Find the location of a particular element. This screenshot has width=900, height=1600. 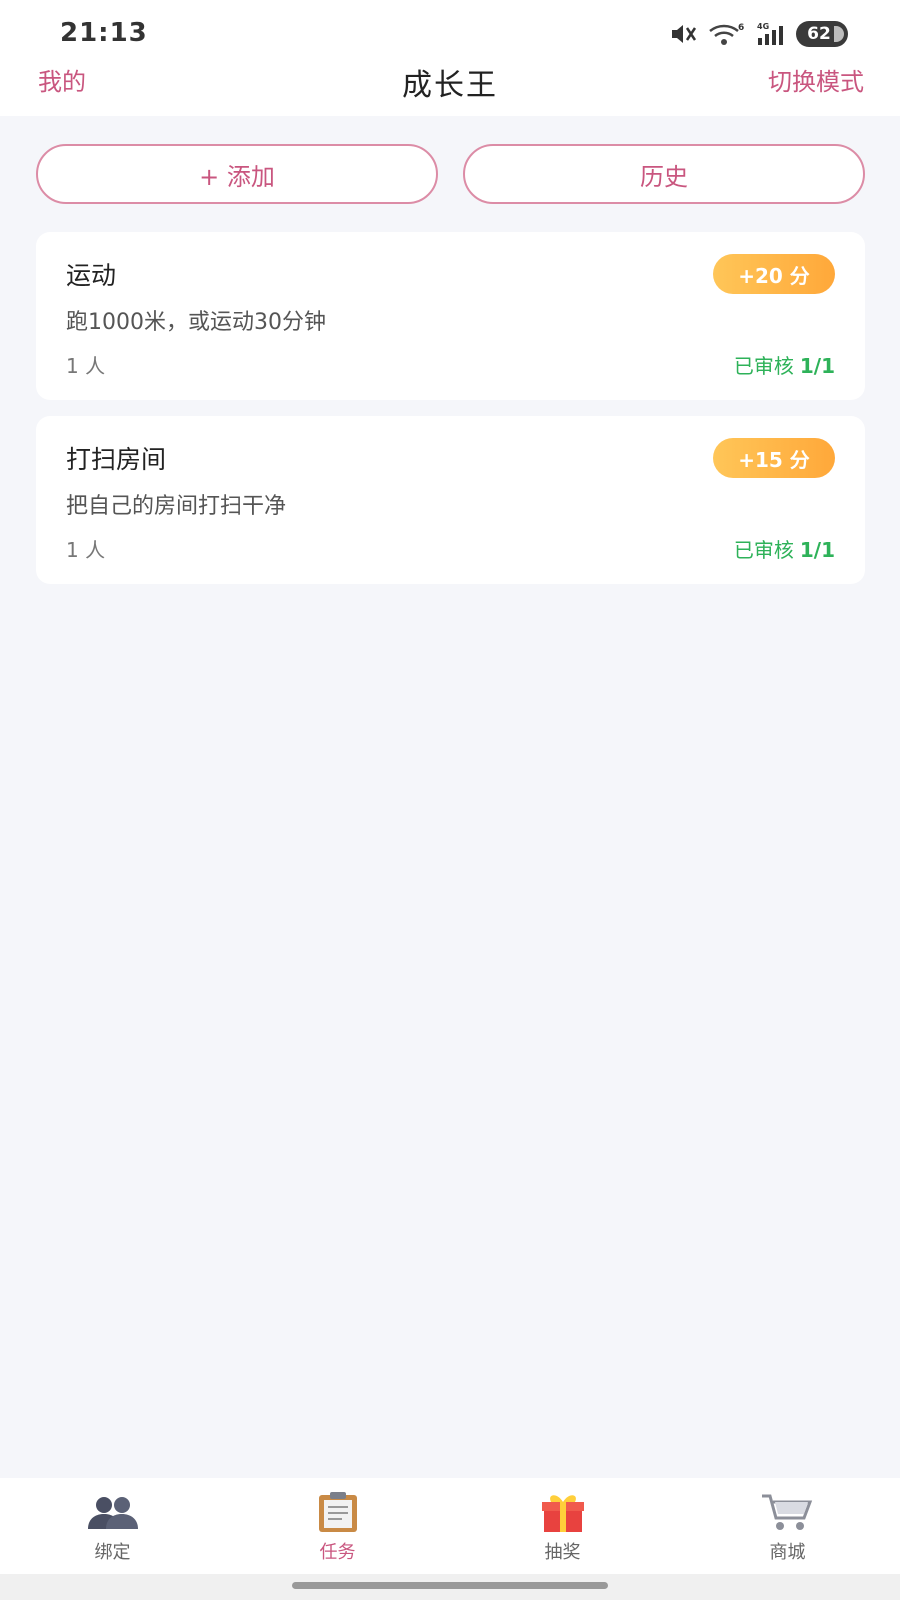

tab-shop: 商城 is located at coordinates (787, 1526).